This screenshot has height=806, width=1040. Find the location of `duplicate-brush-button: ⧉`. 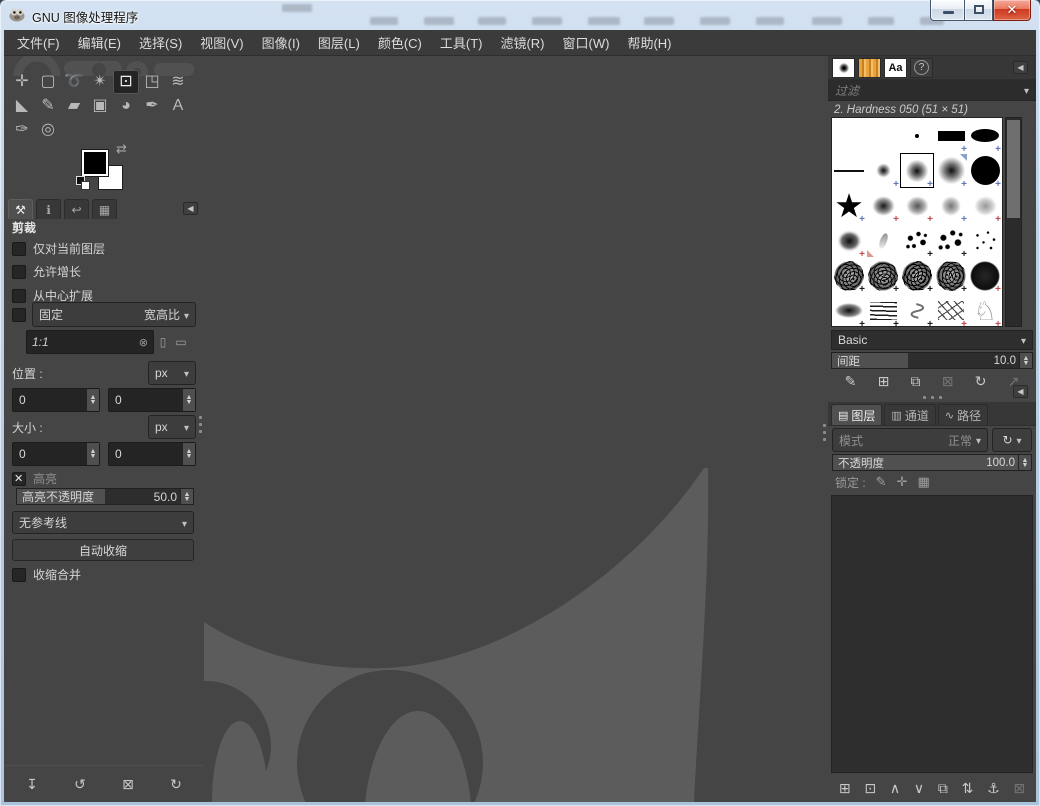

duplicate-brush-button: ⧉ is located at coordinates (916, 381).